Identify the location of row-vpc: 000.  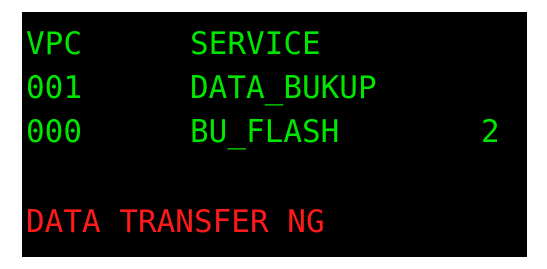
(54, 132).